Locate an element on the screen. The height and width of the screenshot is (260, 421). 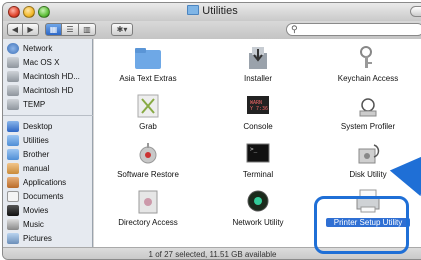
search-input: ⚲ is located at coordinates (353, 29).